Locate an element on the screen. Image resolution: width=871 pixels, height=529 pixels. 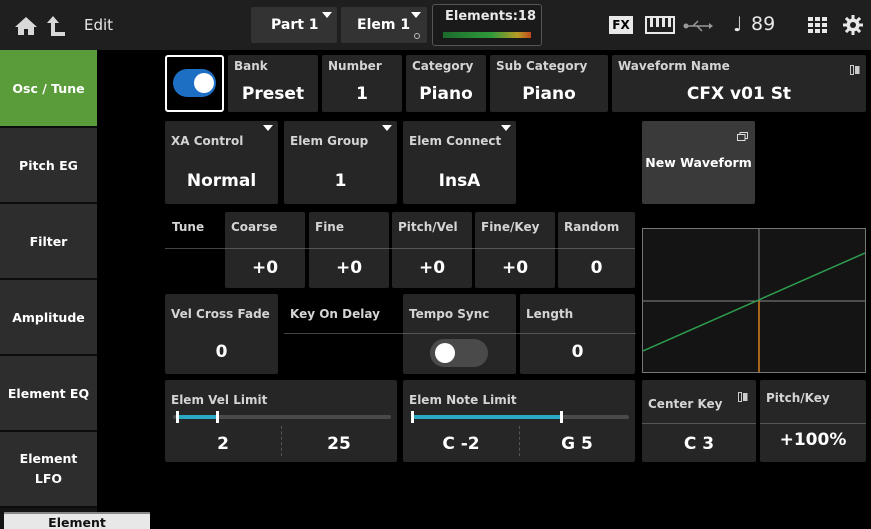
bottom-tab-element: Element is located at coordinates (77, 520).